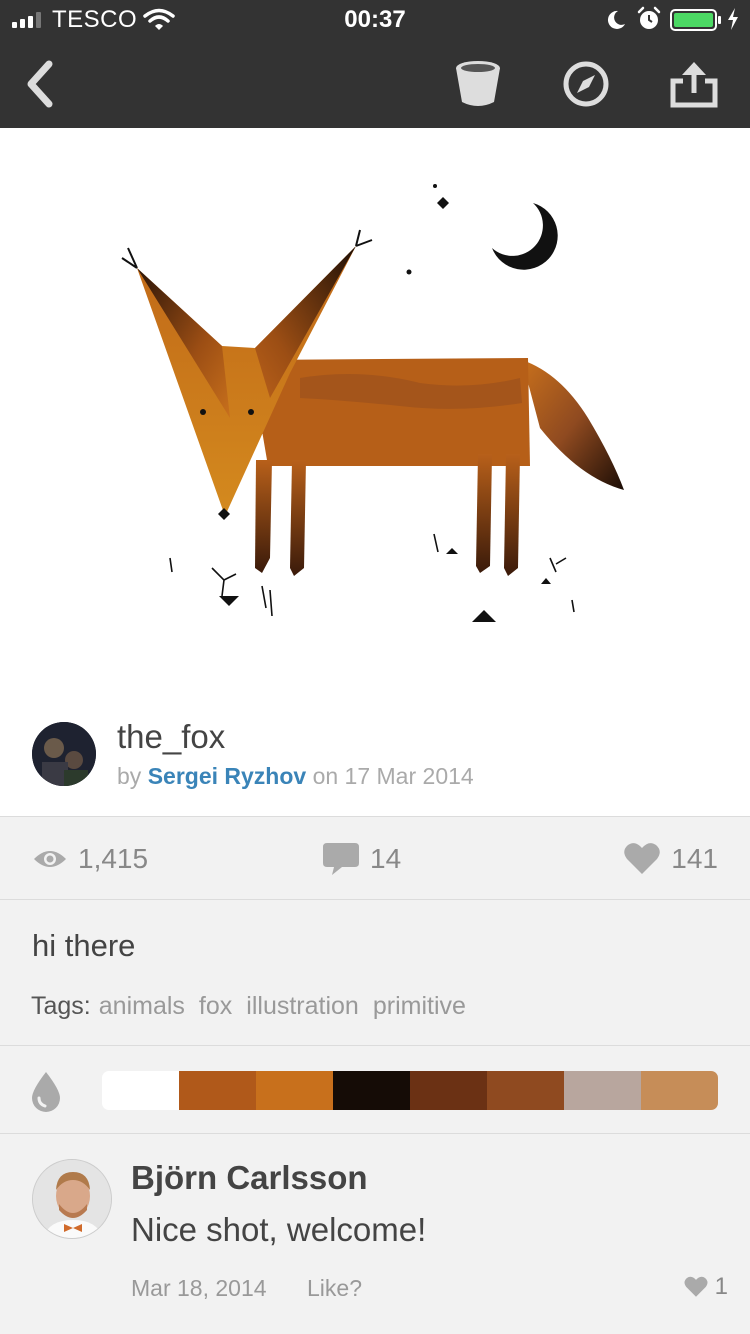 This screenshot has width=750, height=1334. I want to click on tag-link: illustration, so click(302, 1006).